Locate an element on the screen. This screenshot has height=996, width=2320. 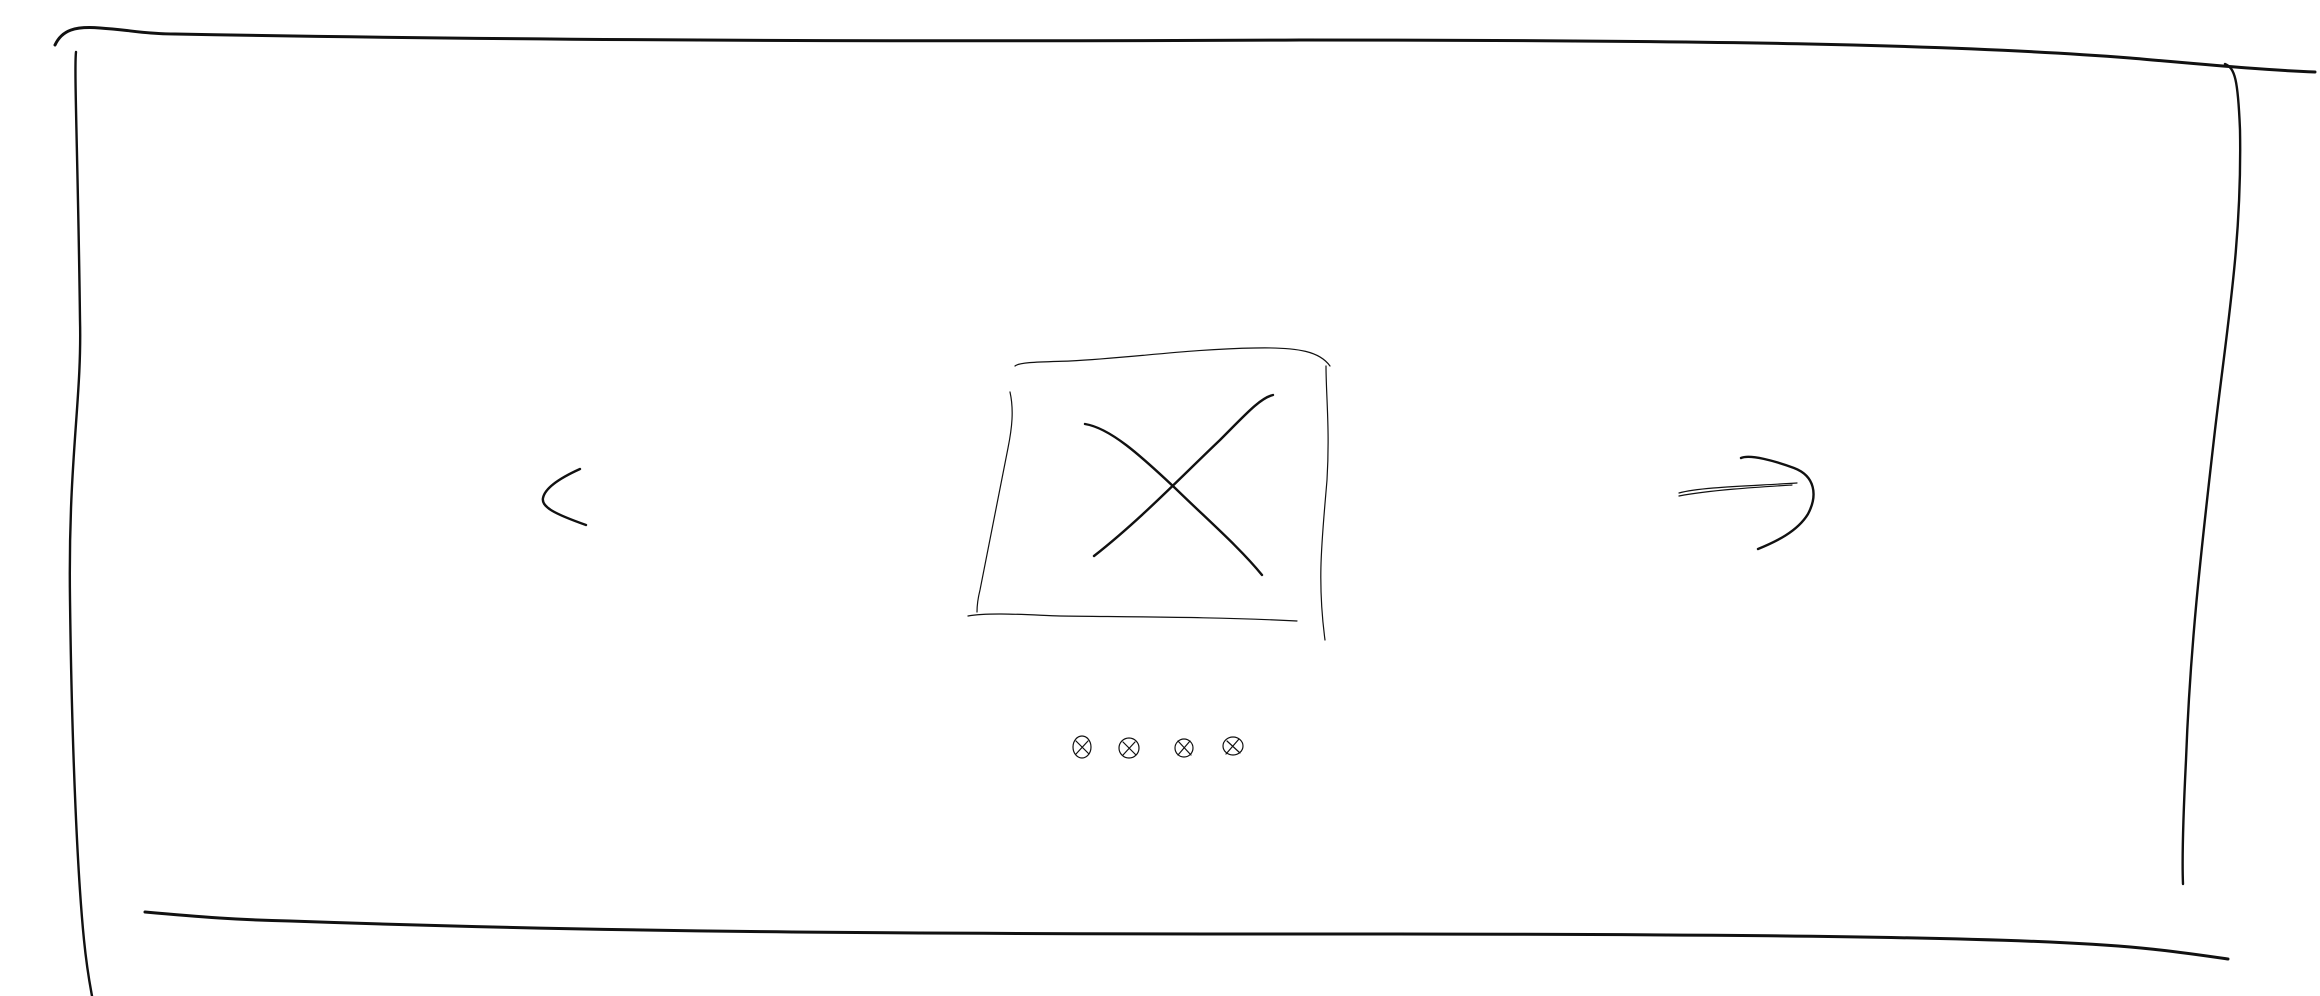
next-button is located at coordinates (1746, 503).